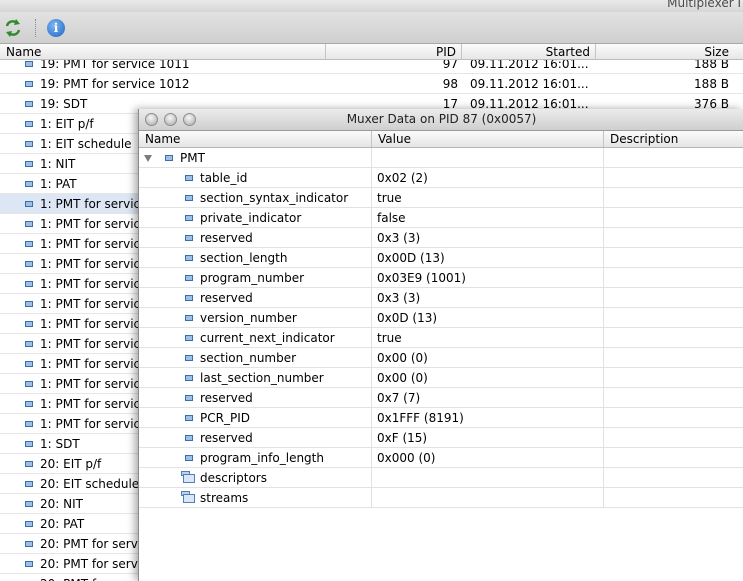 The image size is (743, 581). I want to click on tree-node-value: 0x00 (0), so click(488, 358).